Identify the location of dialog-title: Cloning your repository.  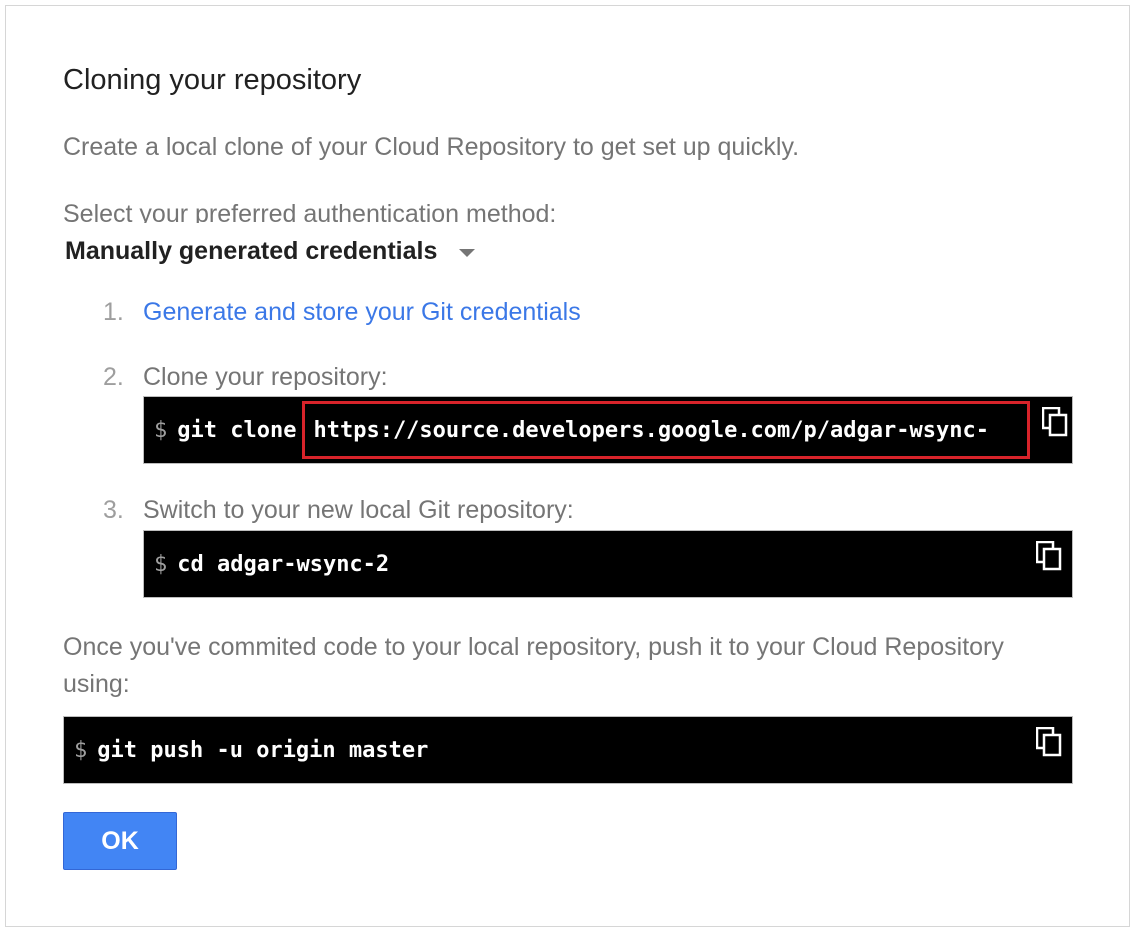
(212, 80).